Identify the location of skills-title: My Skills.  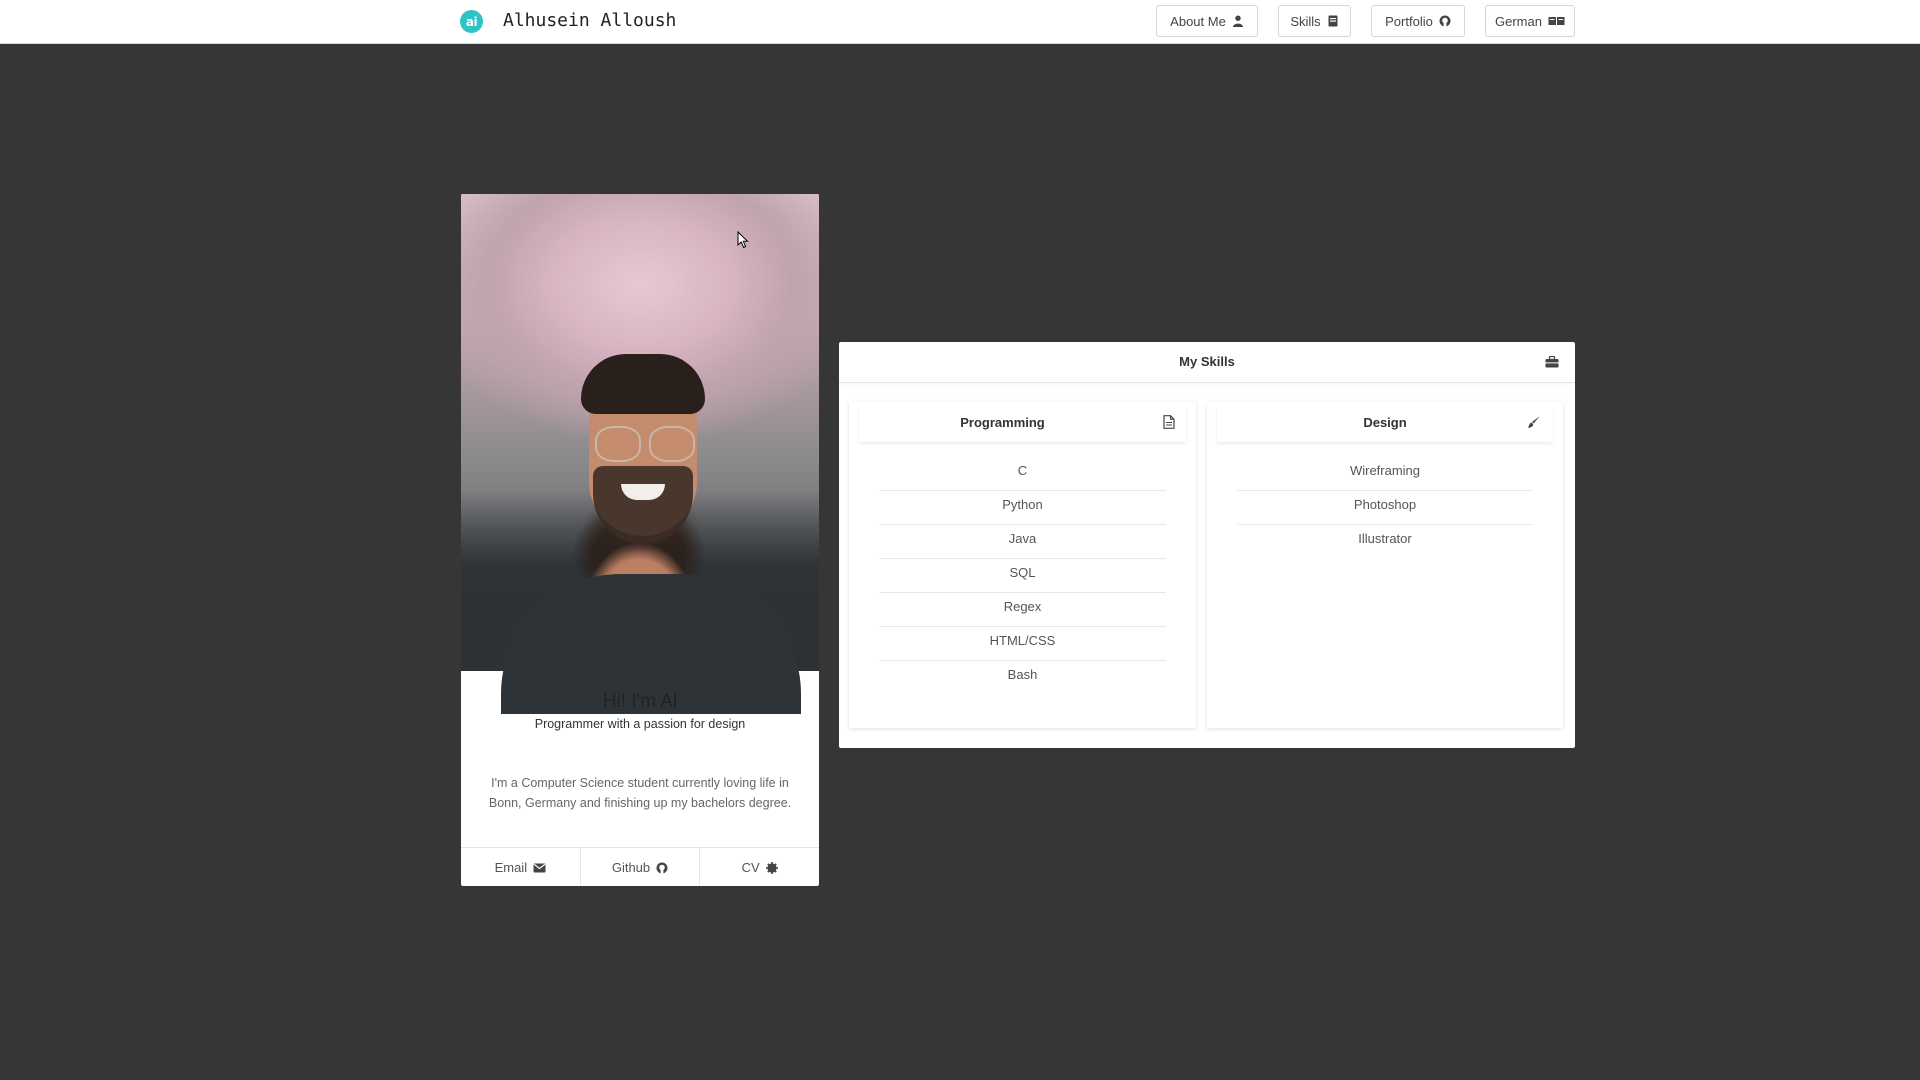
(1207, 361).